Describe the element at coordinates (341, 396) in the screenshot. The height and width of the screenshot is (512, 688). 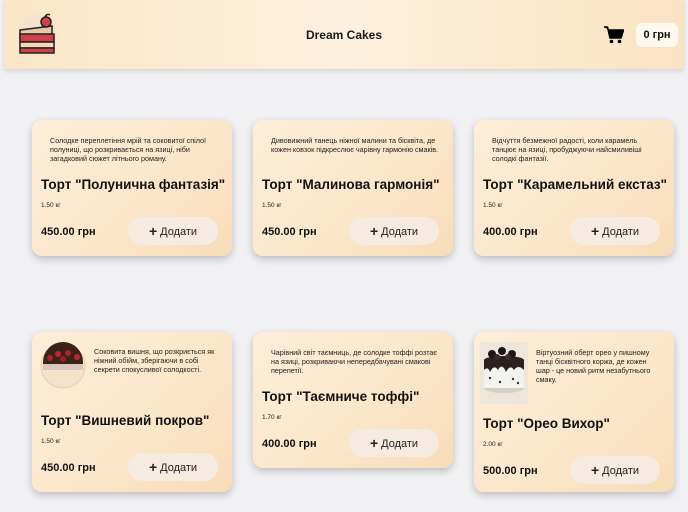
I see `product-title: Торт "Таємниче тоффі"` at that location.